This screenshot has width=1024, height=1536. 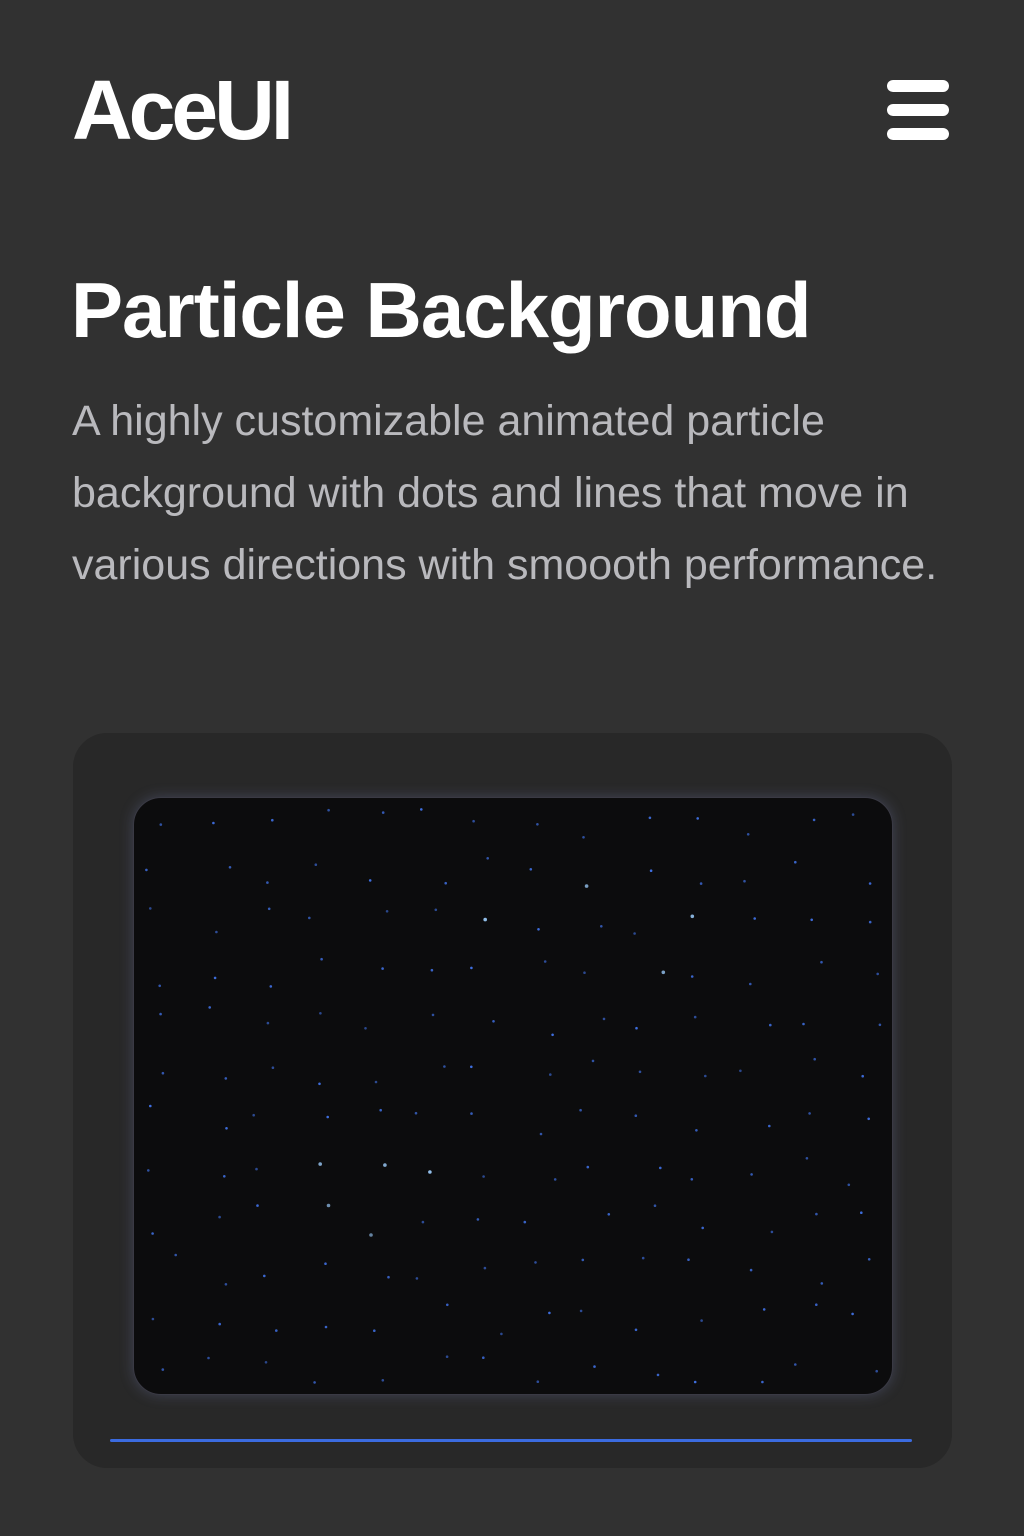 I want to click on menu-bar, so click(x=918, y=110).